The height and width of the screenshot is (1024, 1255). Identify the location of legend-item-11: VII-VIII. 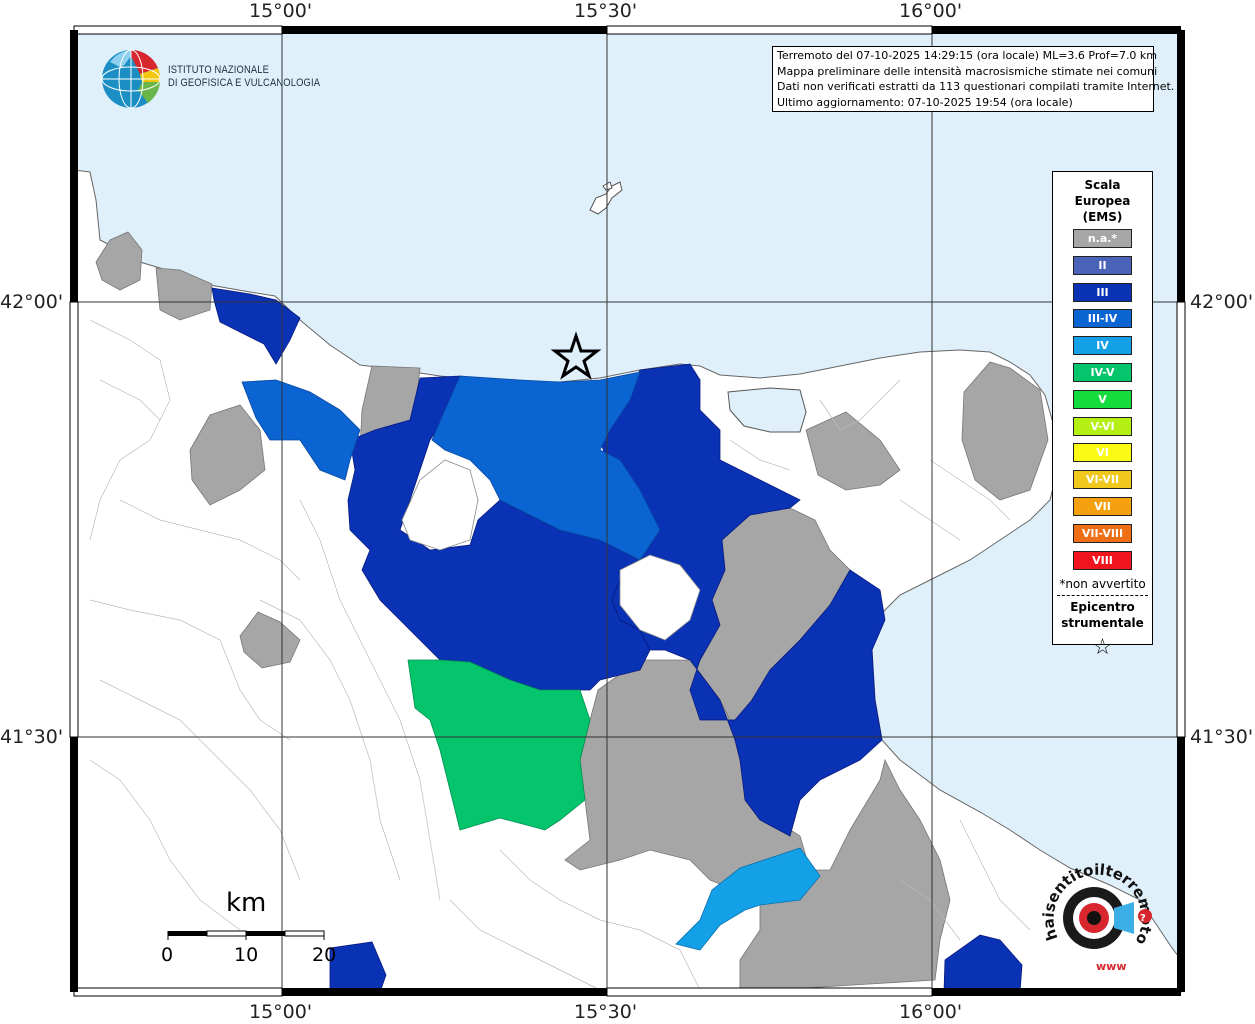
(1102, 533).